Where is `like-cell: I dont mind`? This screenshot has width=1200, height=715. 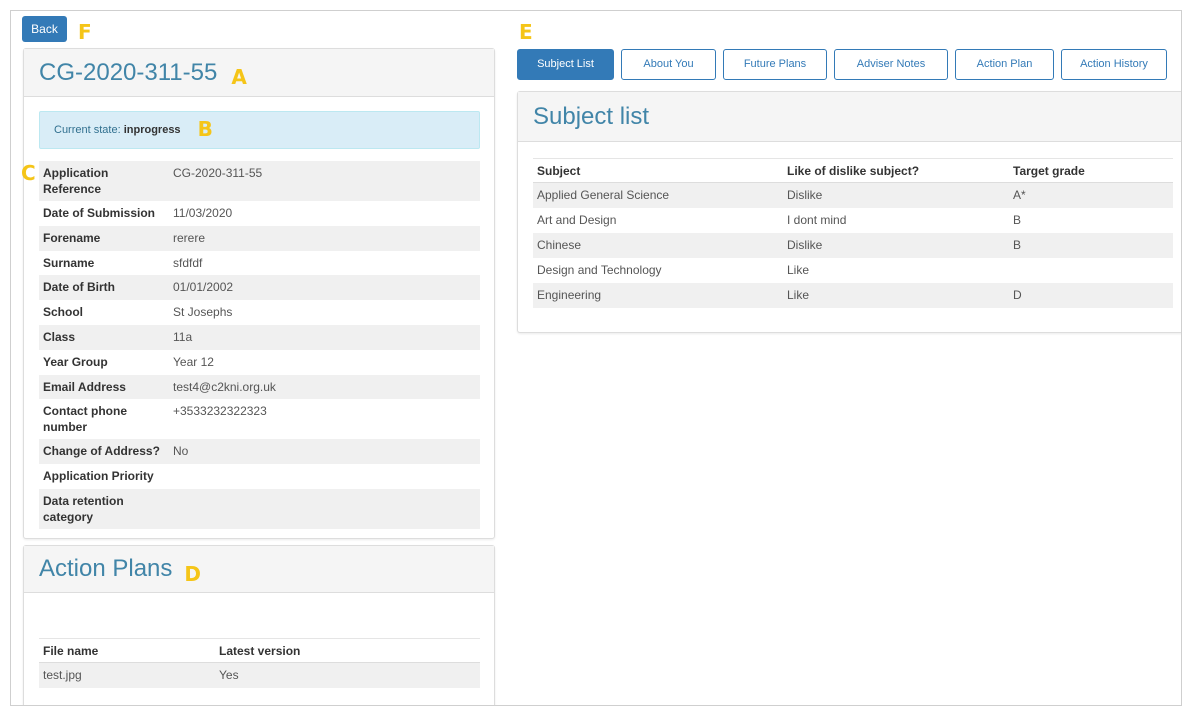 like-cell: I dont mind is located at coordinates (817, 220).